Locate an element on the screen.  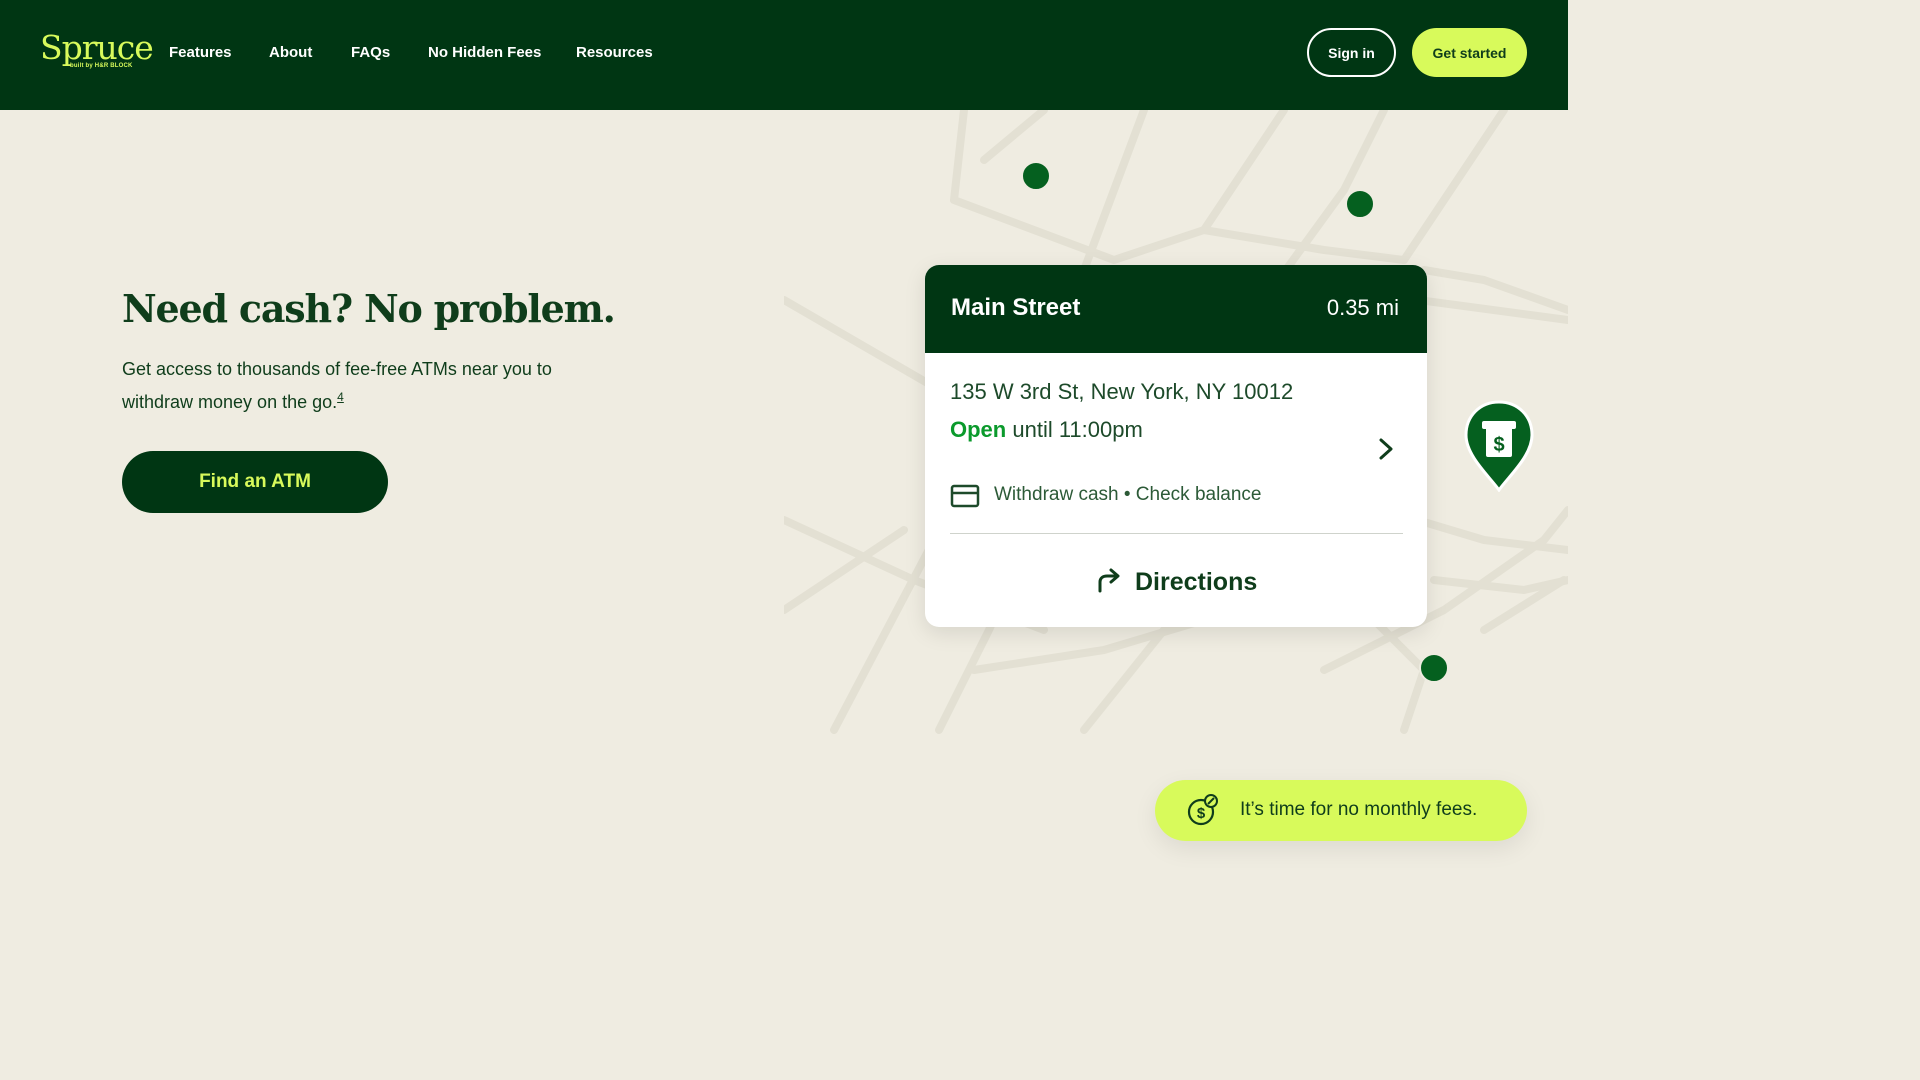
nav-features: Features is located at coordinates (200, 52).